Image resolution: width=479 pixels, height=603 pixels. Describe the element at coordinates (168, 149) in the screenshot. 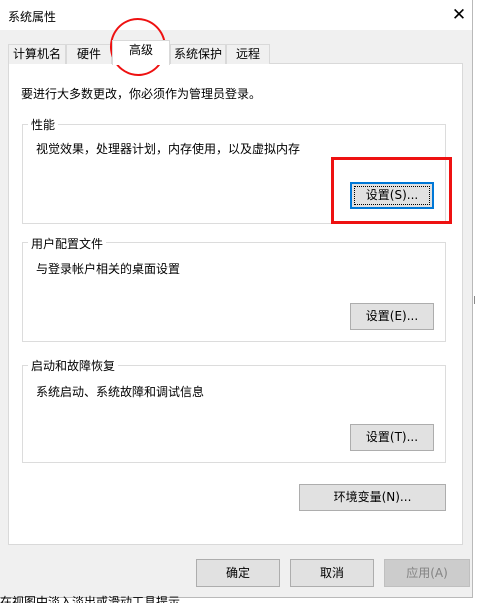

I see `performance-description: 视觉效果，处理器计划，内存使用，以及虚拟内存` at that location.